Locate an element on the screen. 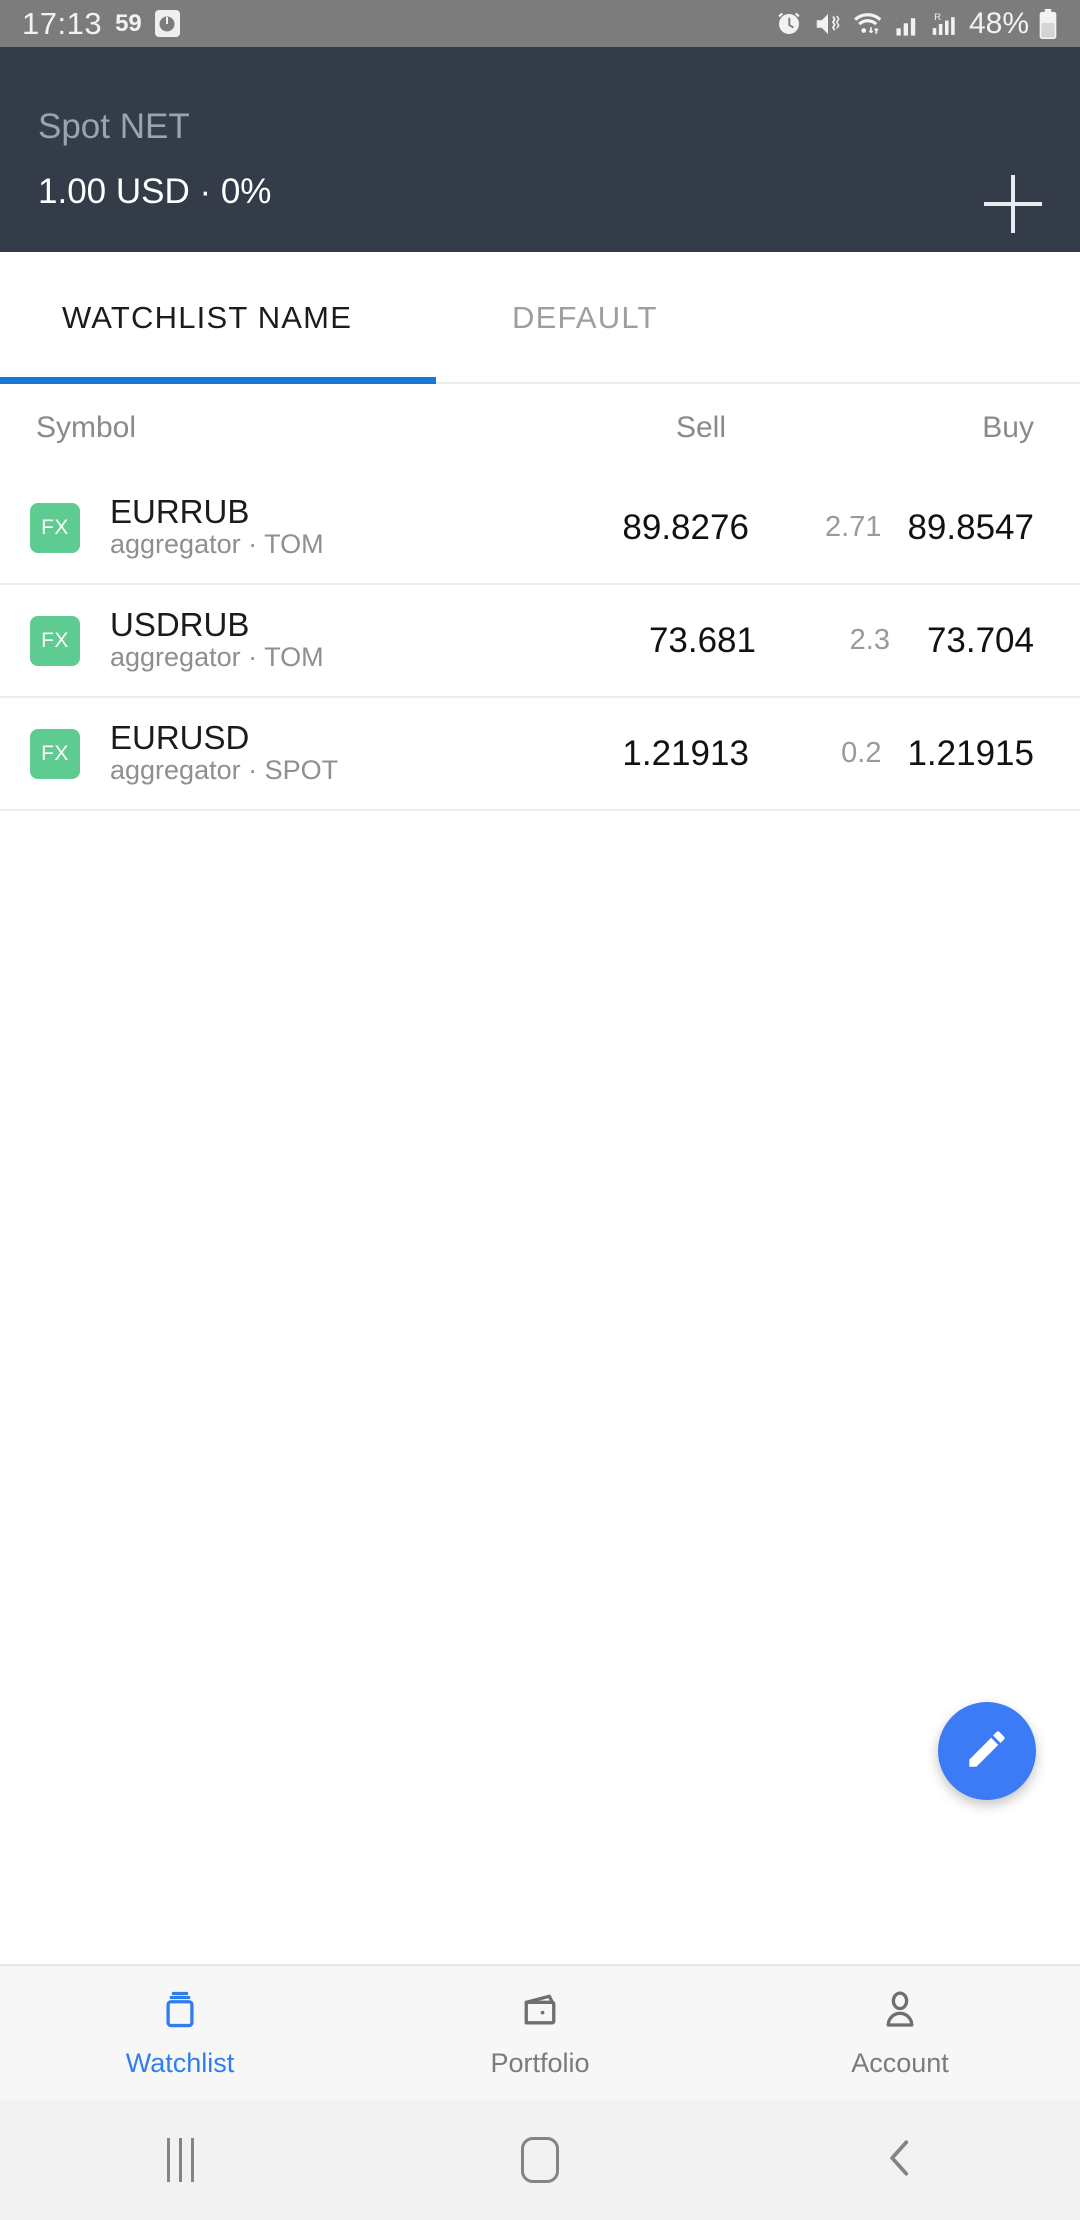  active-tab-indicator is located at coordinates (218, 380).